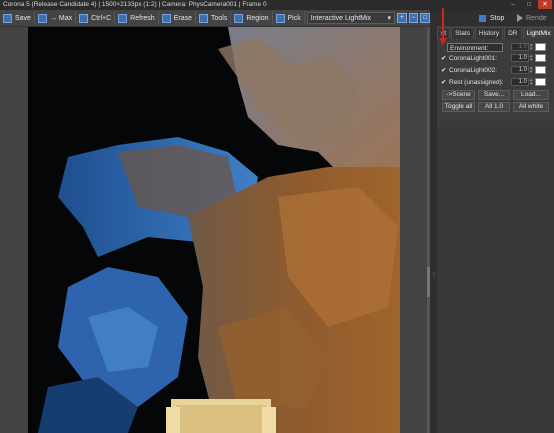 Image resolution: width=554 pixels, height=433 pixels. Describe the element at coordinates (182, 18) in the screenshot. I see `erase-label: Erase` at that location.